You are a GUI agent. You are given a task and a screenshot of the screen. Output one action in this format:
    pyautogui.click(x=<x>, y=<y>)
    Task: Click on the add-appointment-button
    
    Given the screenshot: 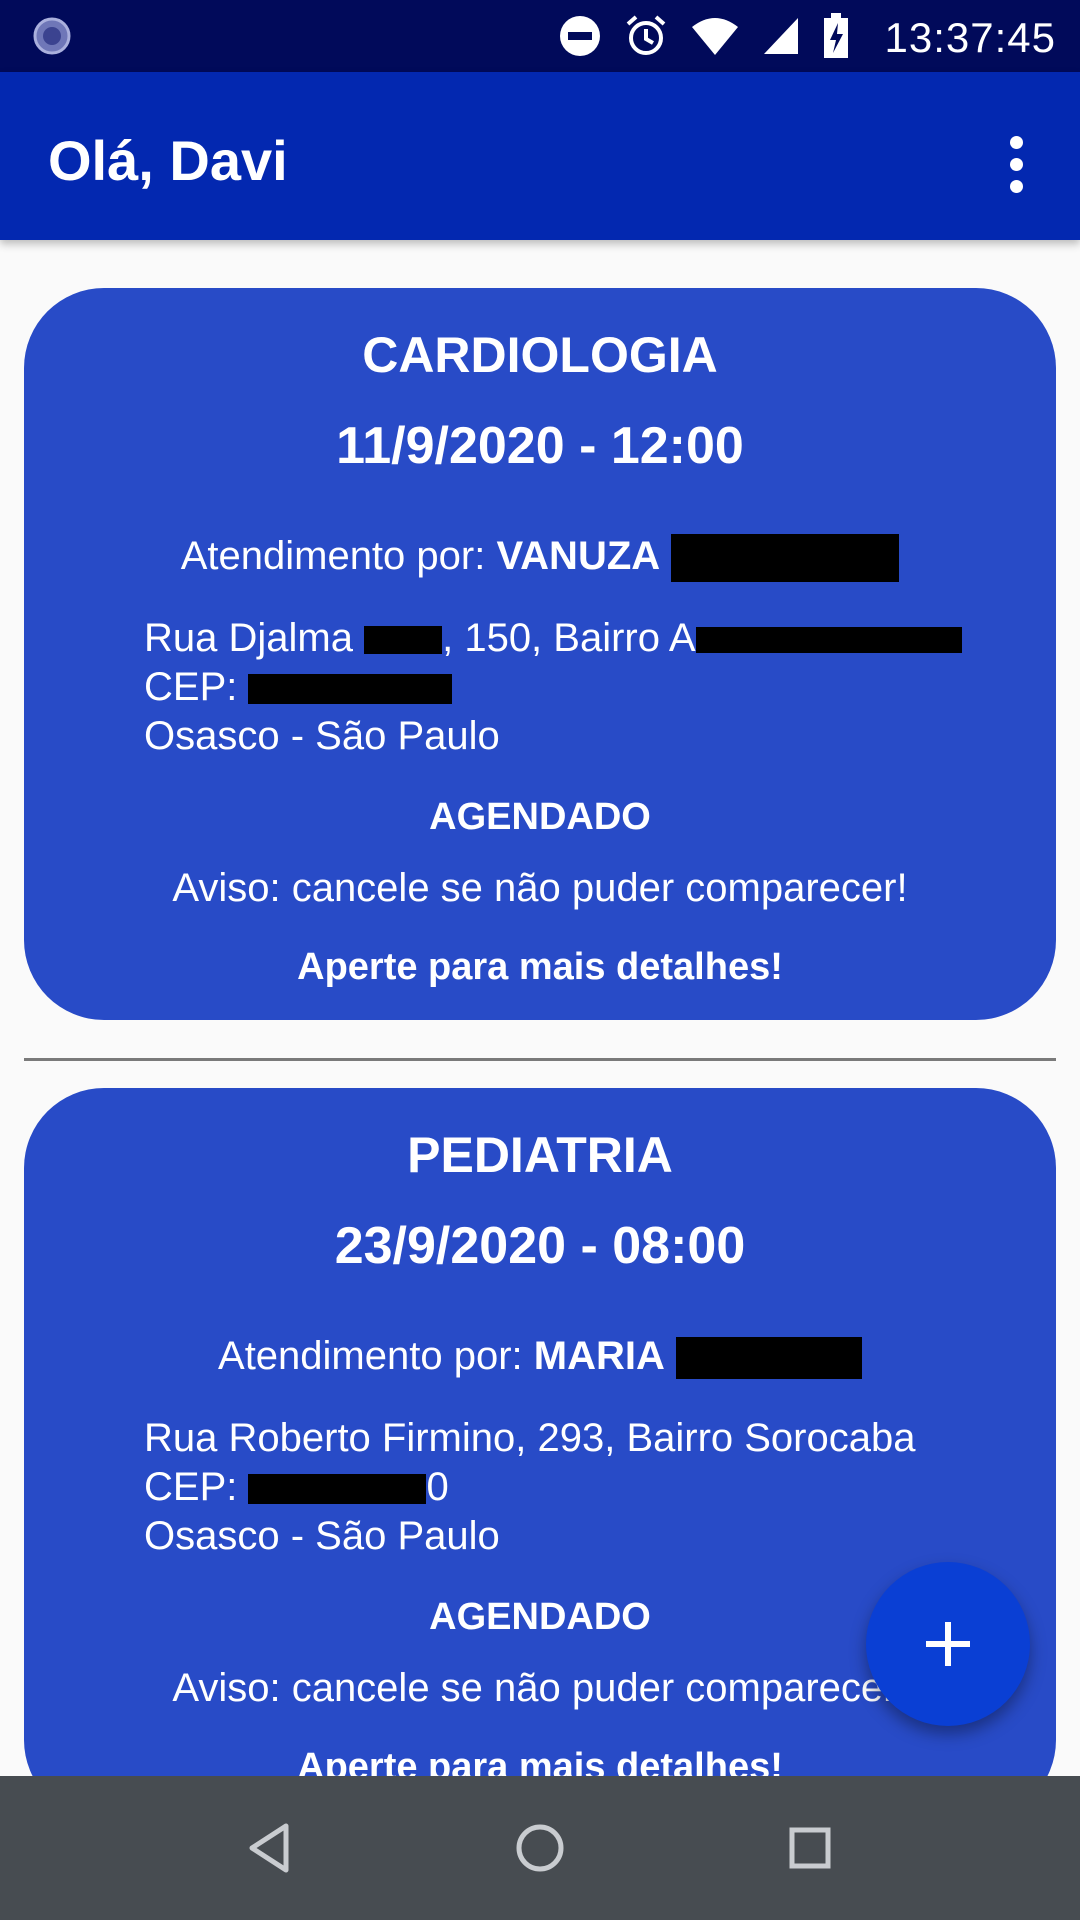 What is the action you would take?
    pyautogui.click(x=948, y=1644)
    